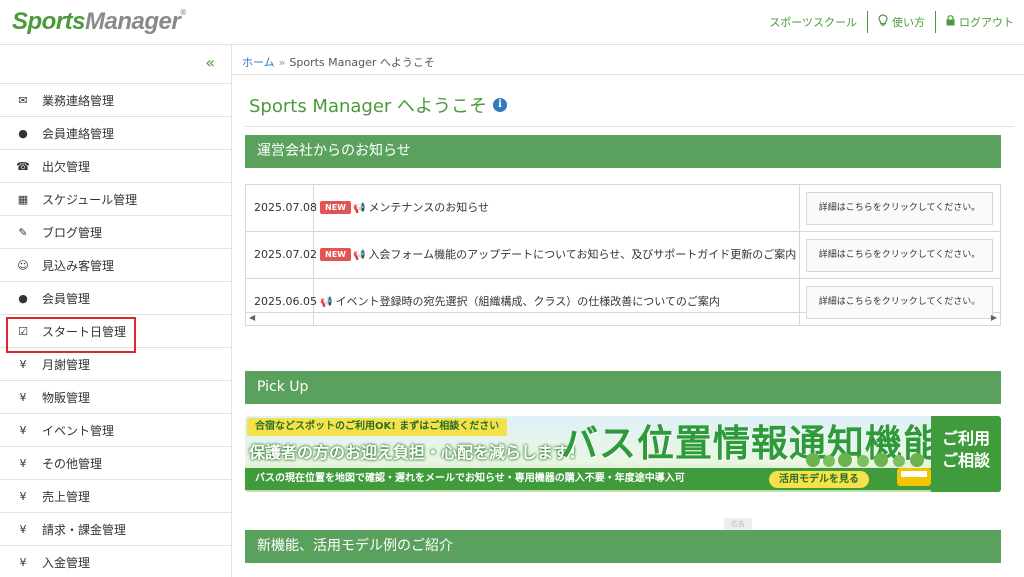  Describe the element at coordinates (115, 561) in the screenshot. I see `sidebar-item-payment: ¥ 入金管理` at that location.